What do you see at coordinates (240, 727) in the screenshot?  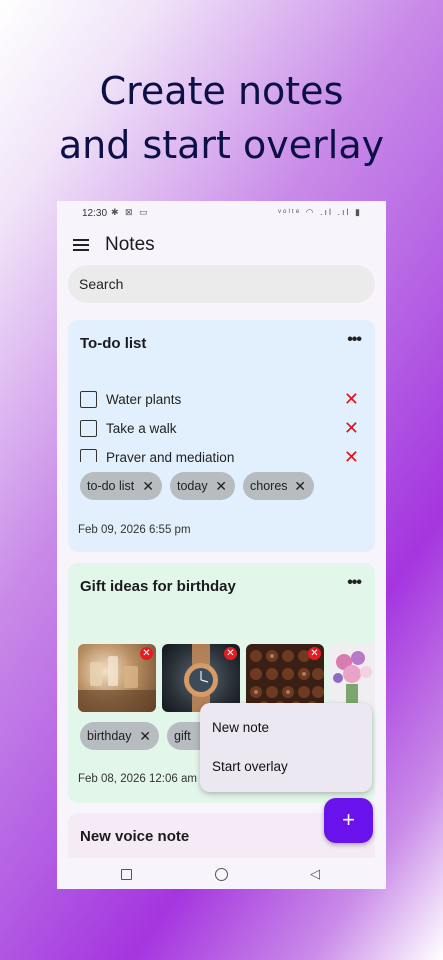 I see `new-note-menu-item: New note` at bounding box center [240, 727].